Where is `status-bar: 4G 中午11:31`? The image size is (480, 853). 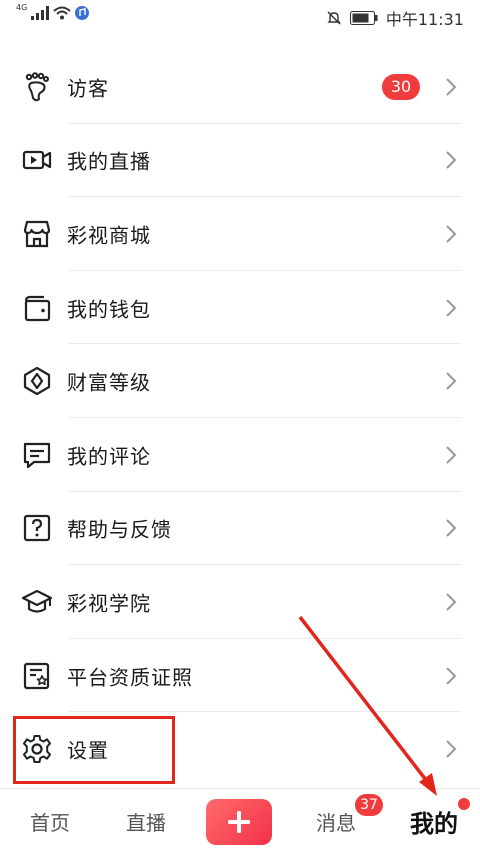
status-bar: 4G 中午11:31 is located at coordinates (240, 17).